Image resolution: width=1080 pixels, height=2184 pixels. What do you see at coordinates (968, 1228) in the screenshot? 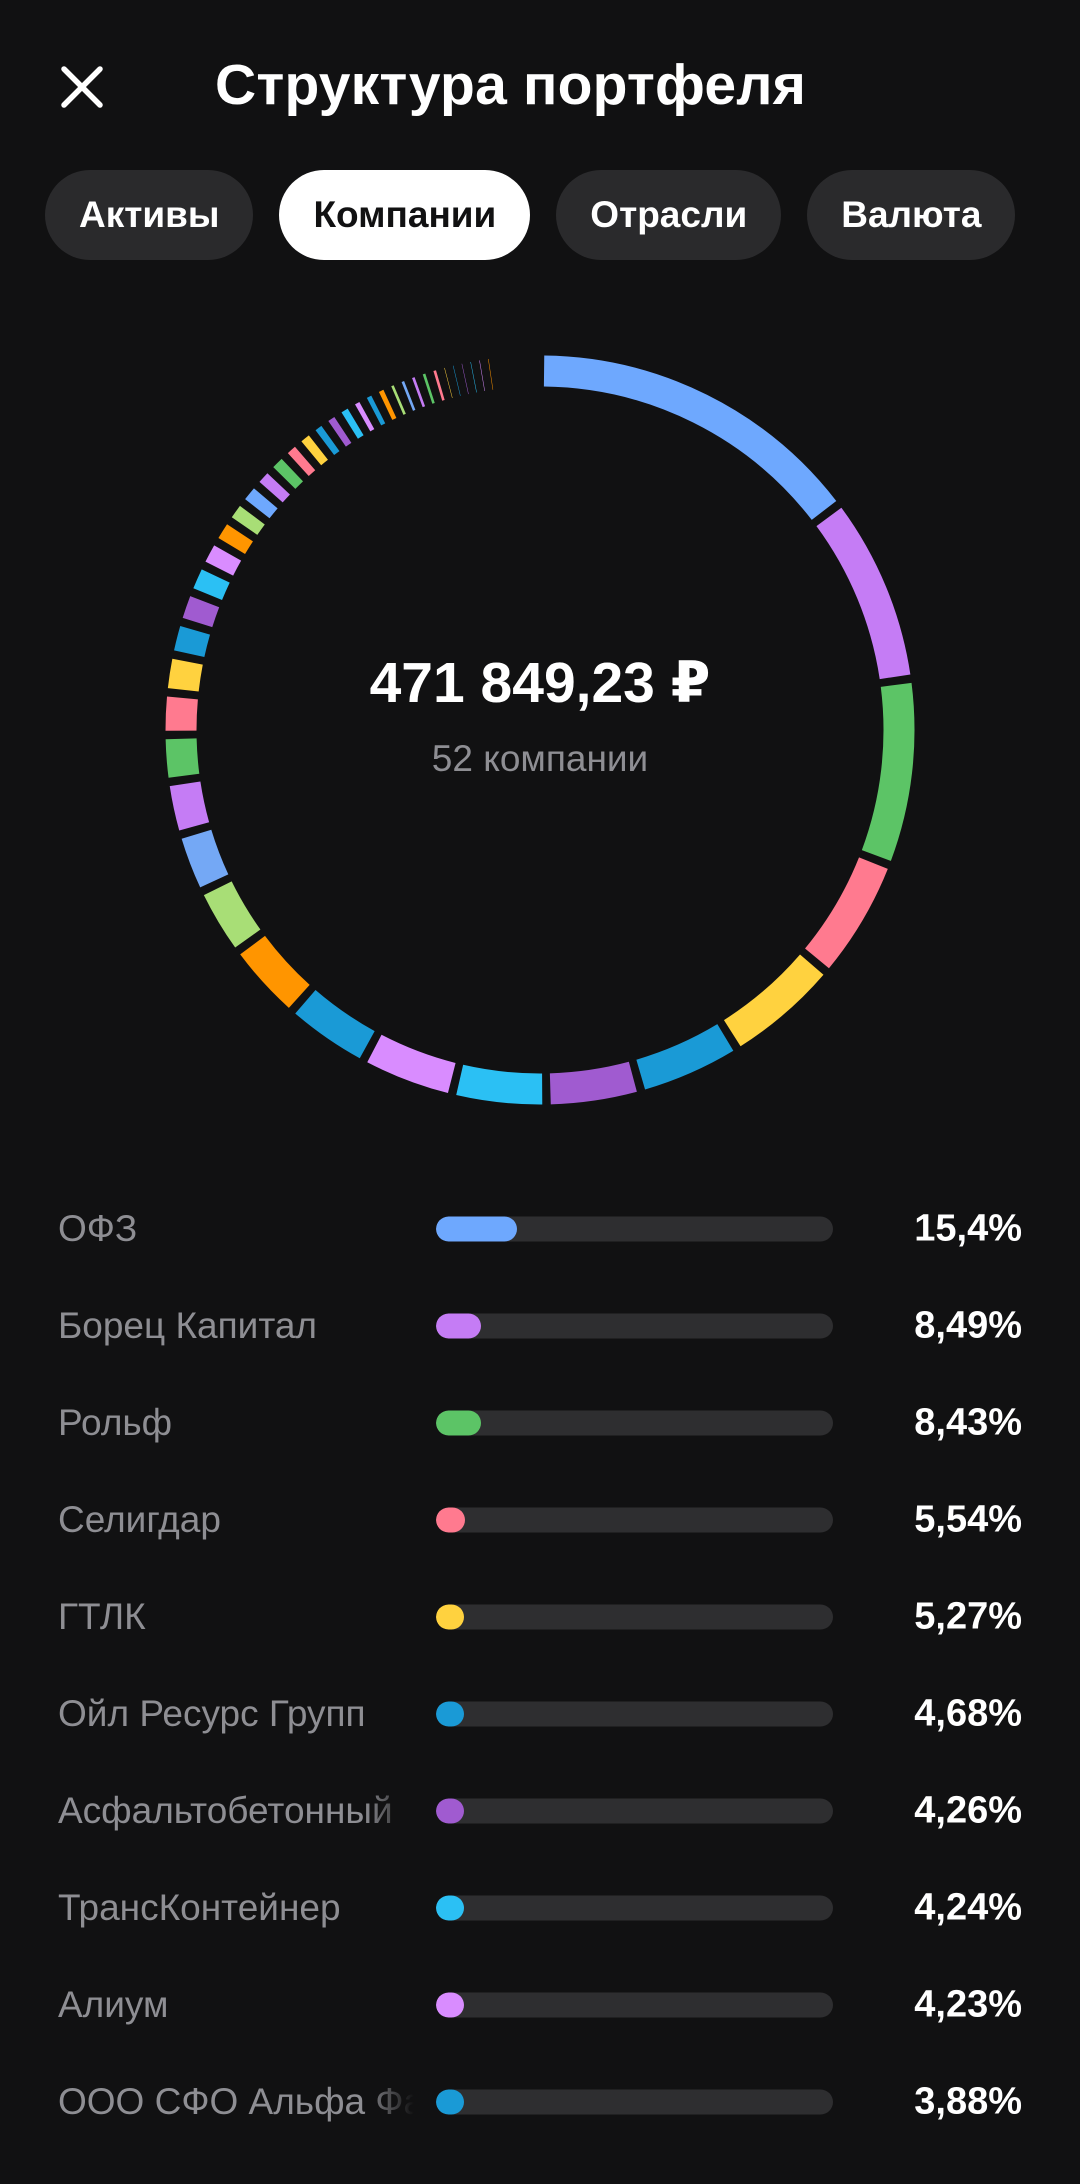
I see `company-percent: 15,4%` at bounding box center [968, 1228].